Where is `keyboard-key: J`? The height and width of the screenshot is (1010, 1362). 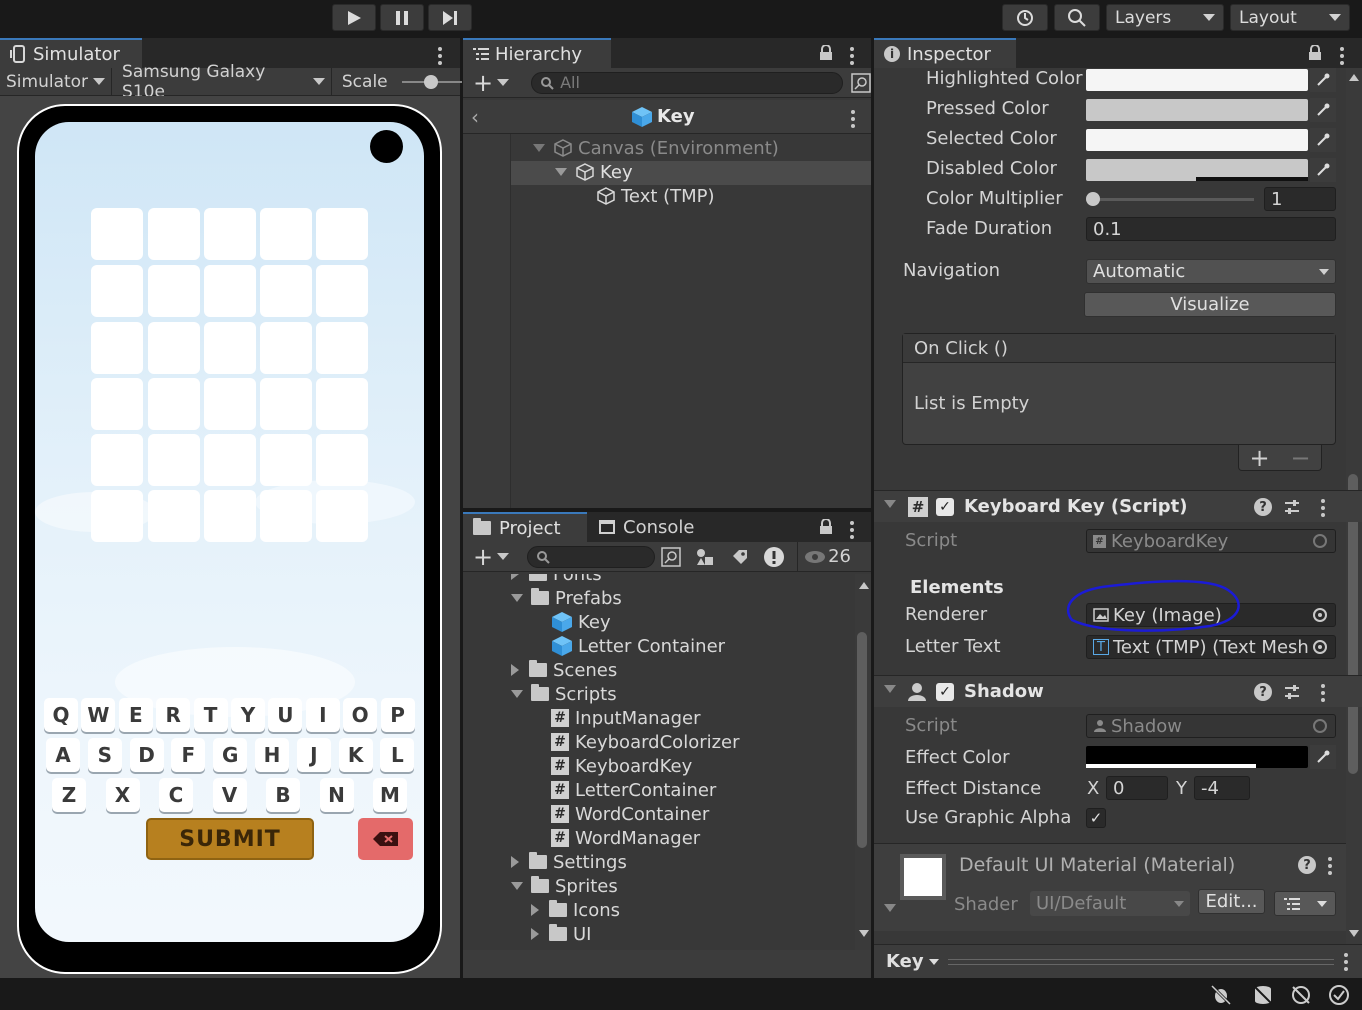
keyboard-key: J is located at coordinates (313, 755).